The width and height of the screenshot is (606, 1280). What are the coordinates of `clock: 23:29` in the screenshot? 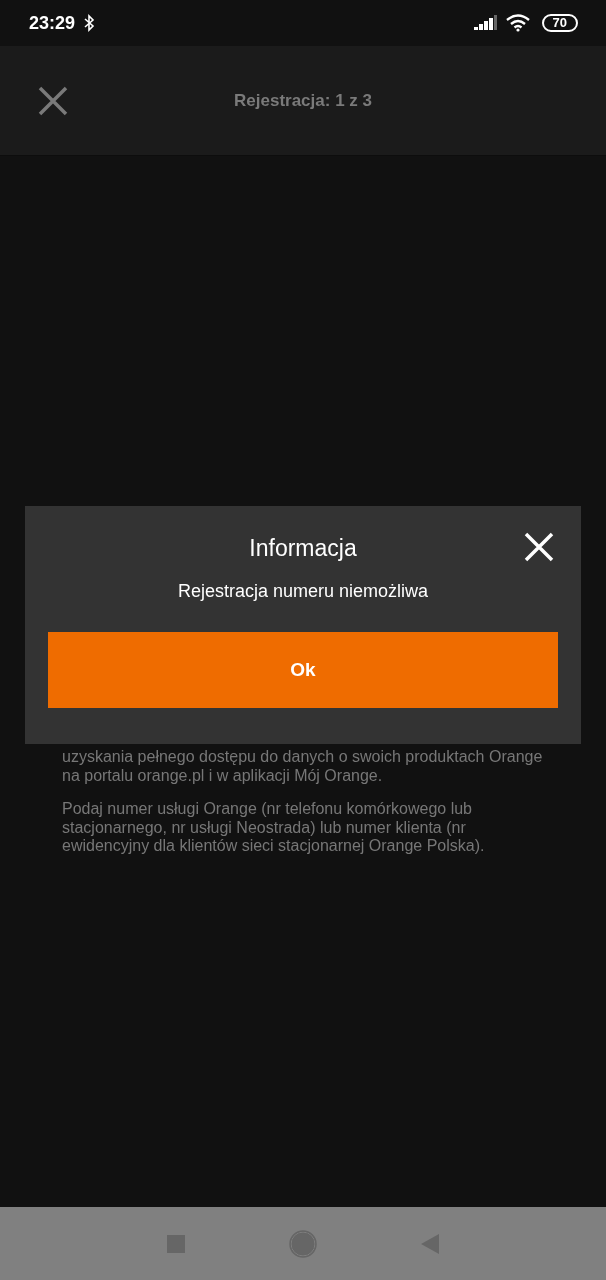 It's located at (52, 23).